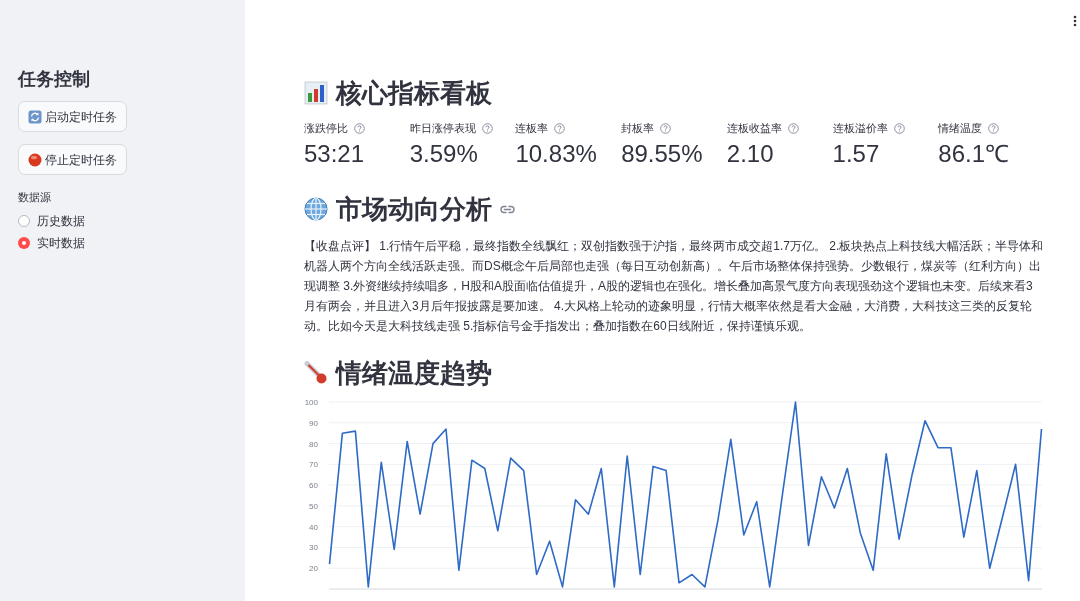 This screenshot has height=601, width=1080. Describe the element at coordinates (72, 116) in the screenshot. I see `task-button: 启动定时任务` at that location.